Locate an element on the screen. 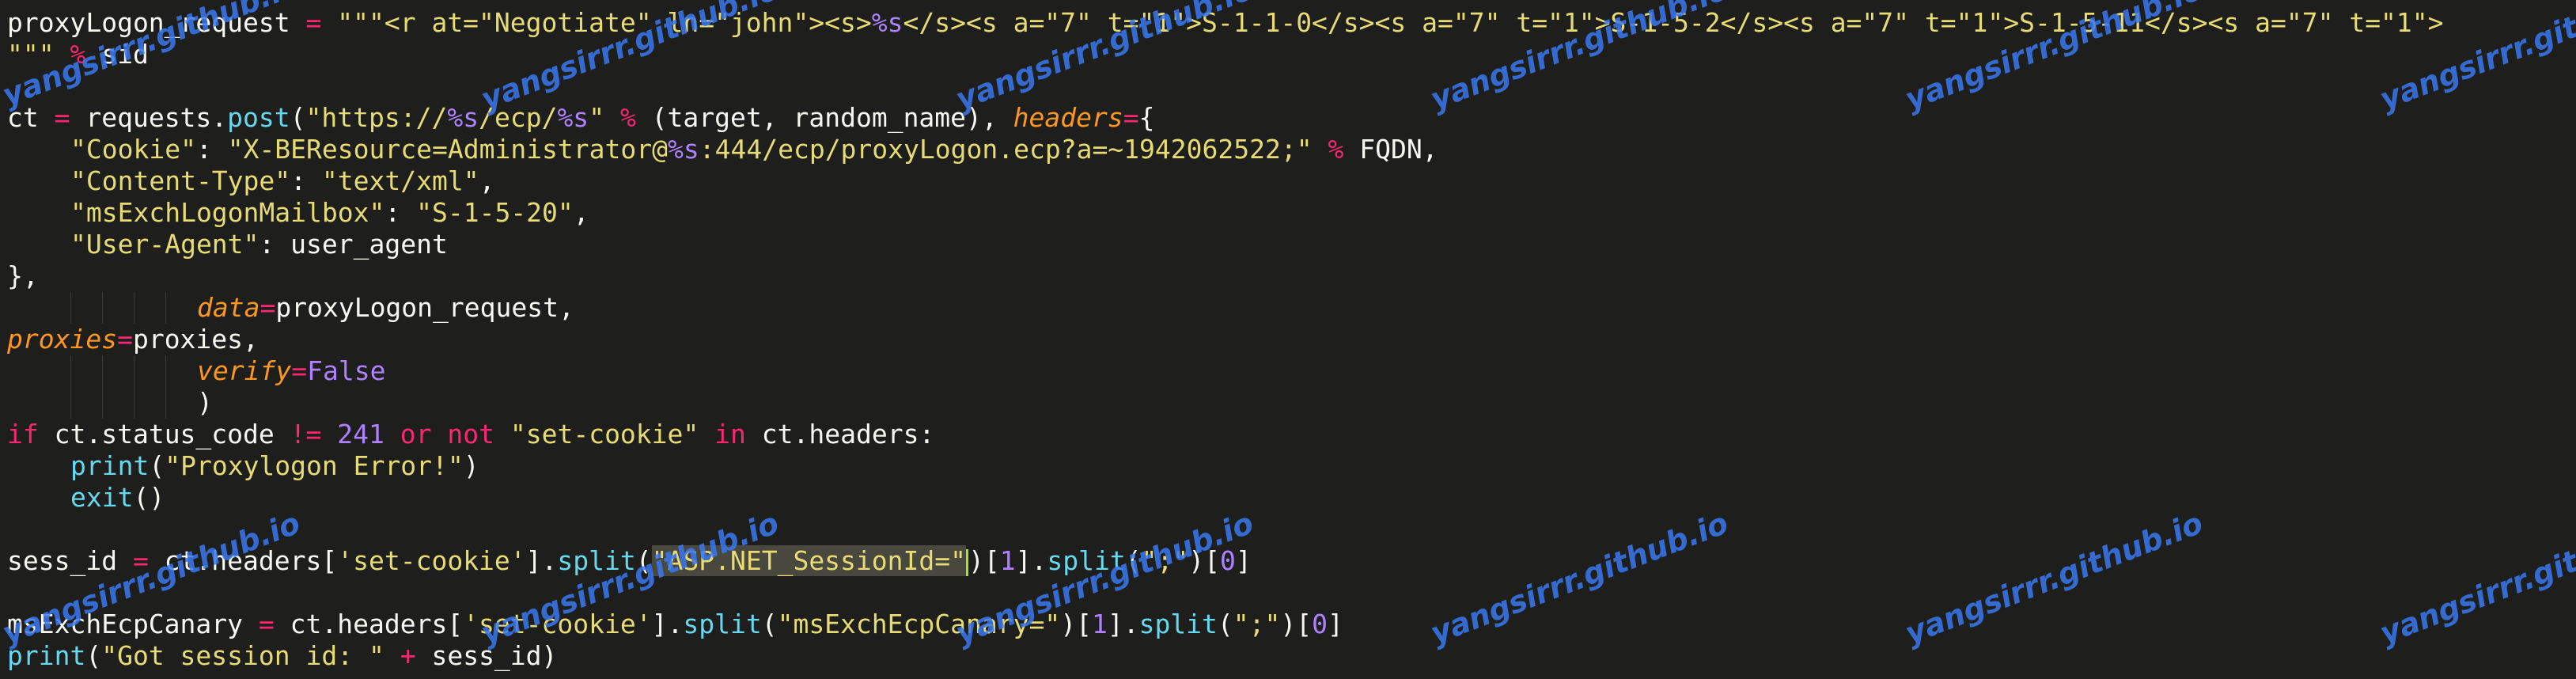  code-token: () is located at coordinates (149, 497).